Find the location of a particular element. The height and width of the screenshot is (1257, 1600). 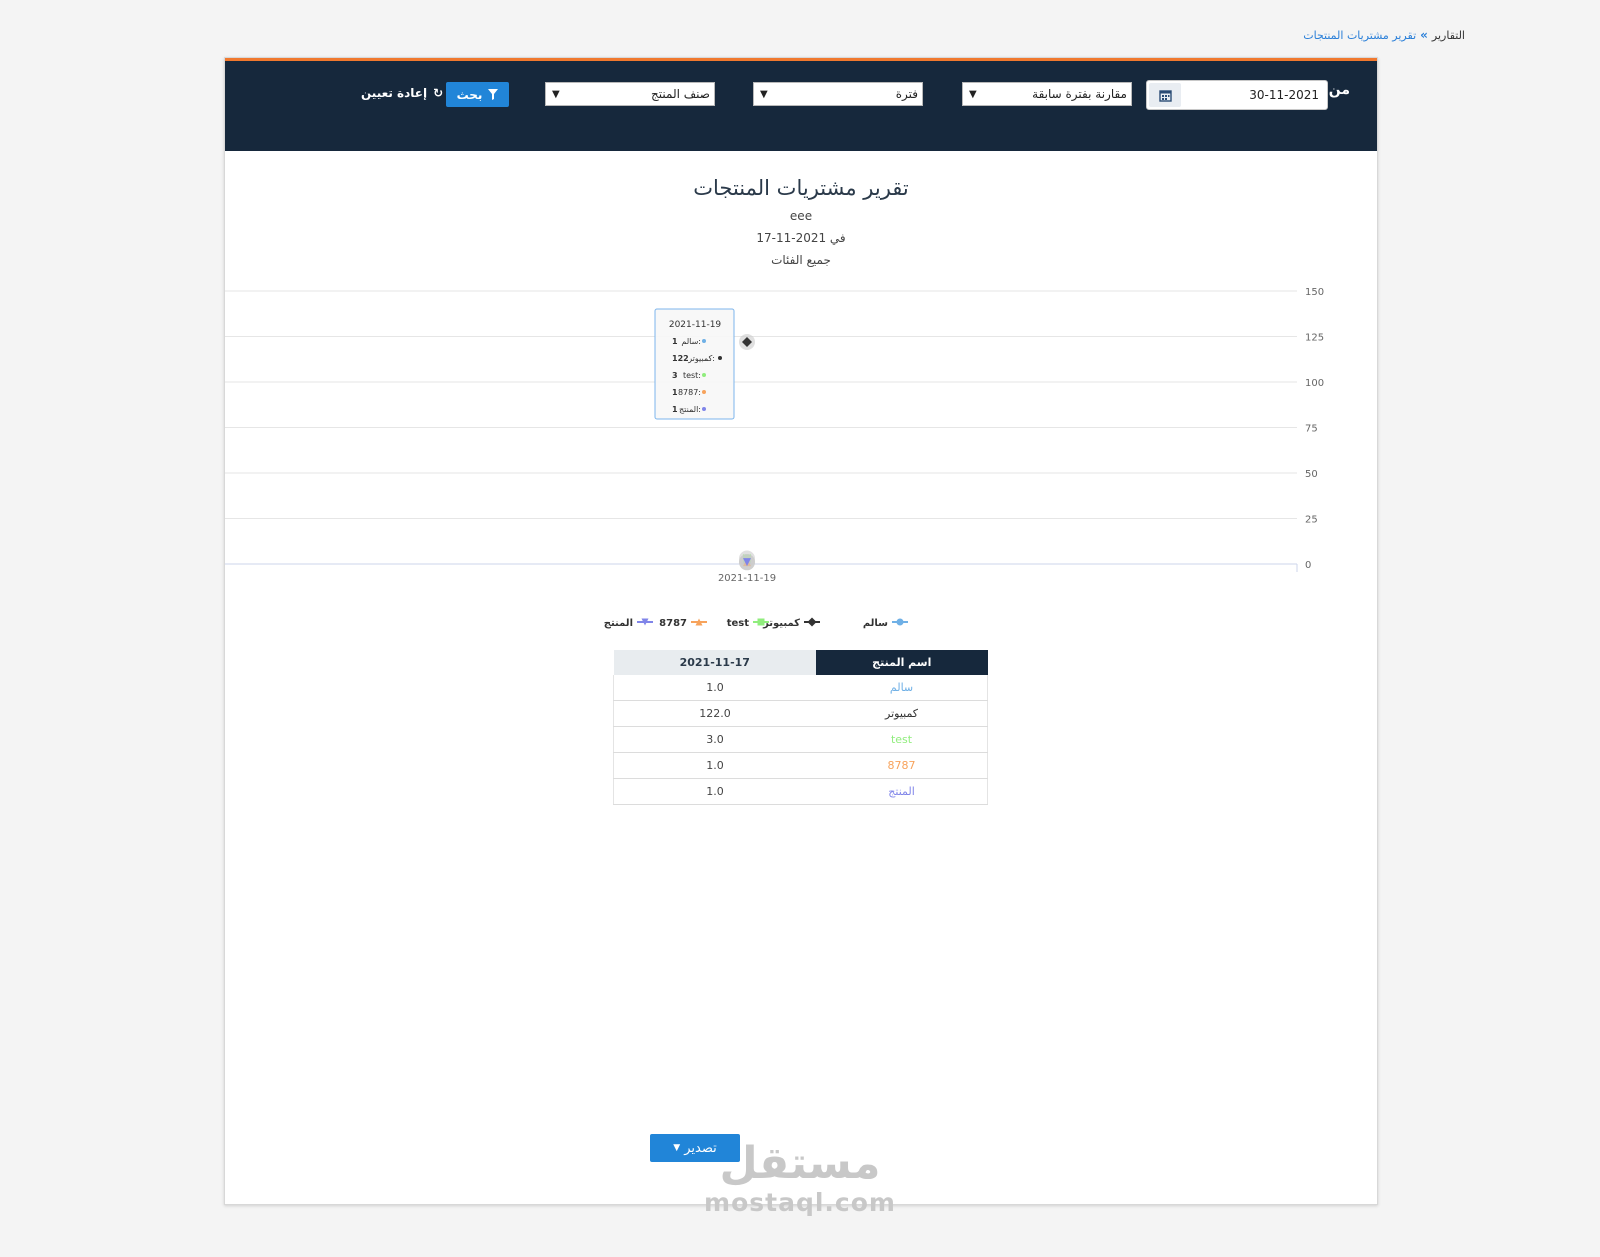

legend-label: المنتج is located at coordinates (618, 623).